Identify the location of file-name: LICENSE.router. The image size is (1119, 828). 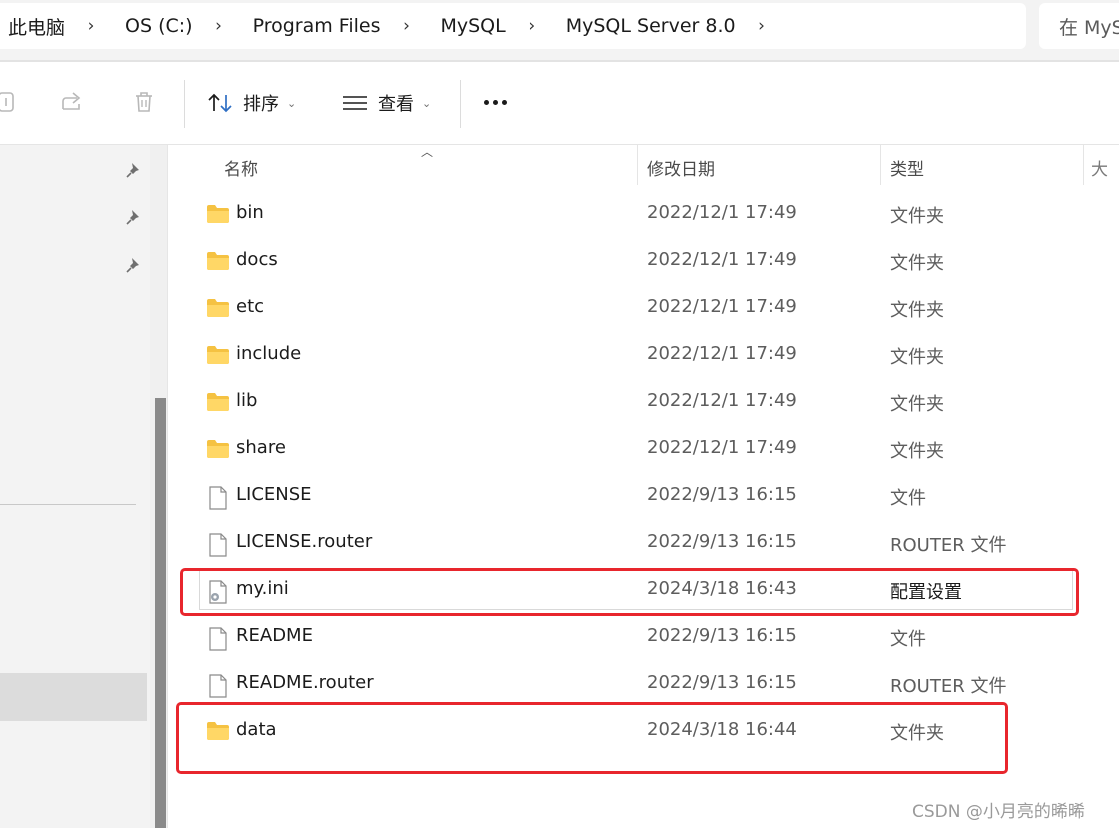
(304, 541).